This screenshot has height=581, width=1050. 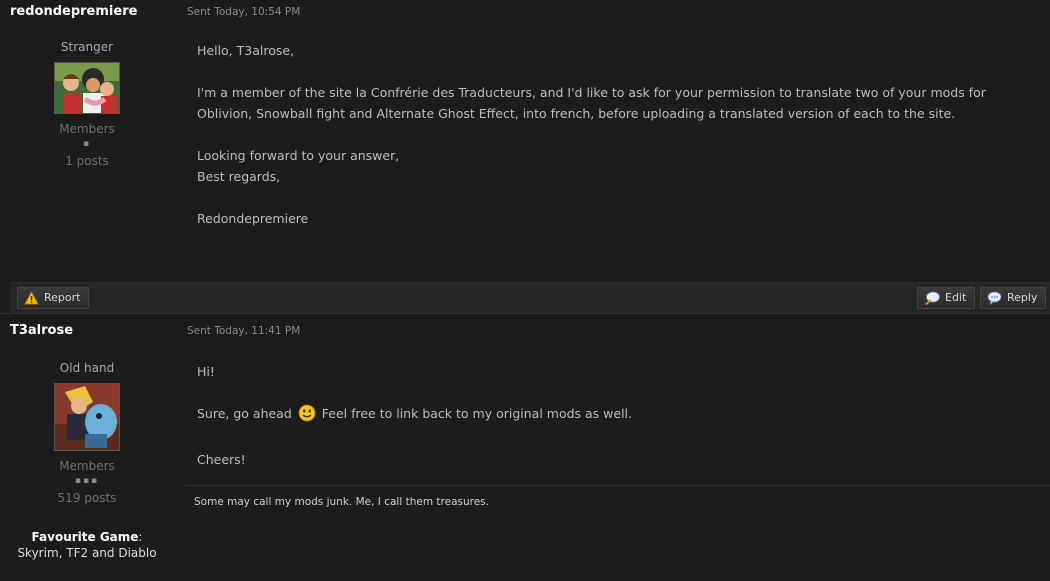 I want to click on post-count: 519 posts, so click(x=87, y=498).